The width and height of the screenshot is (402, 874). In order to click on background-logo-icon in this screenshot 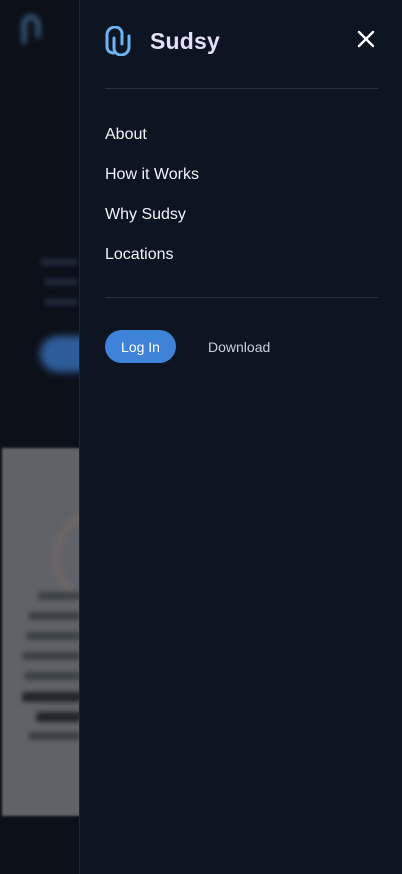, I will do `click(31, 29)`.